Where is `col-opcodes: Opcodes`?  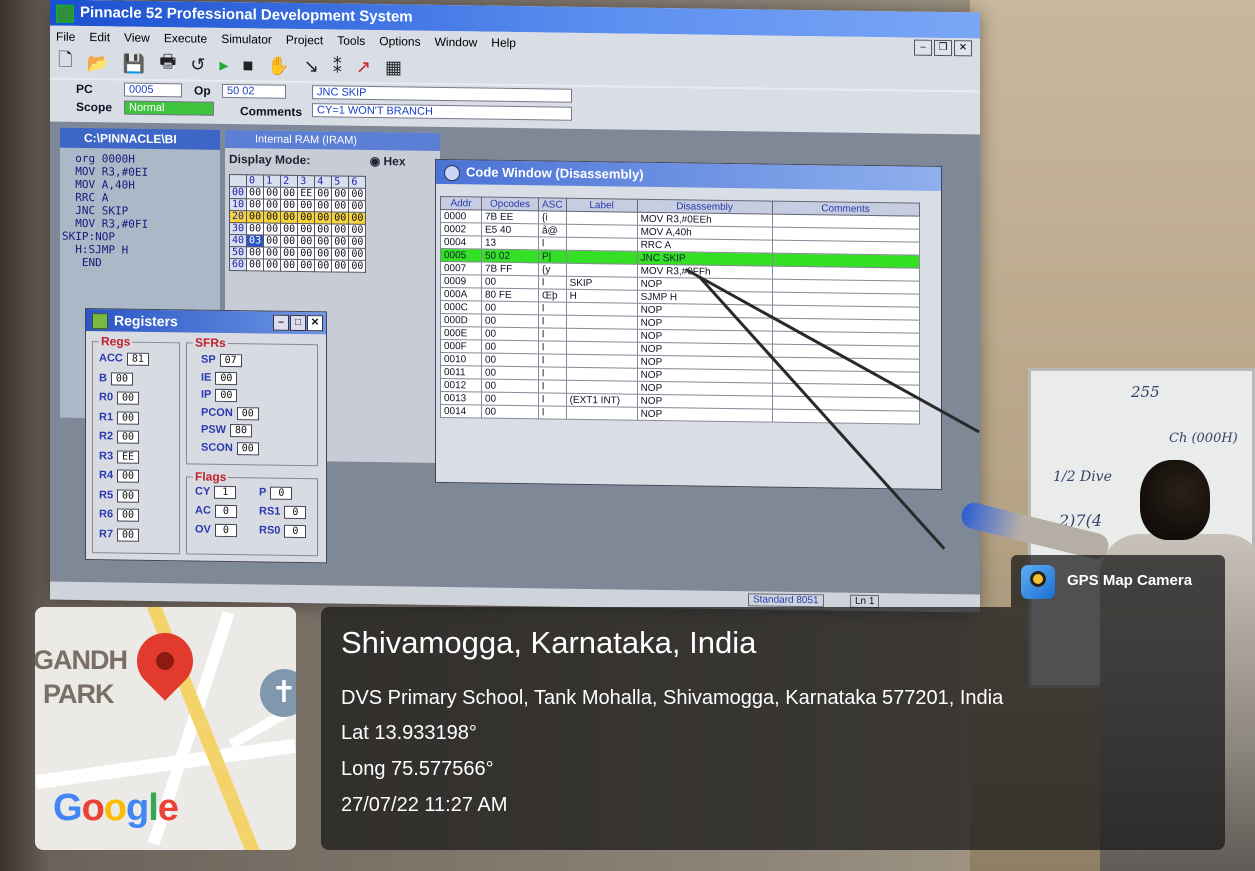 col-opcodes: Opcodes is located at coordinates (510, 204).